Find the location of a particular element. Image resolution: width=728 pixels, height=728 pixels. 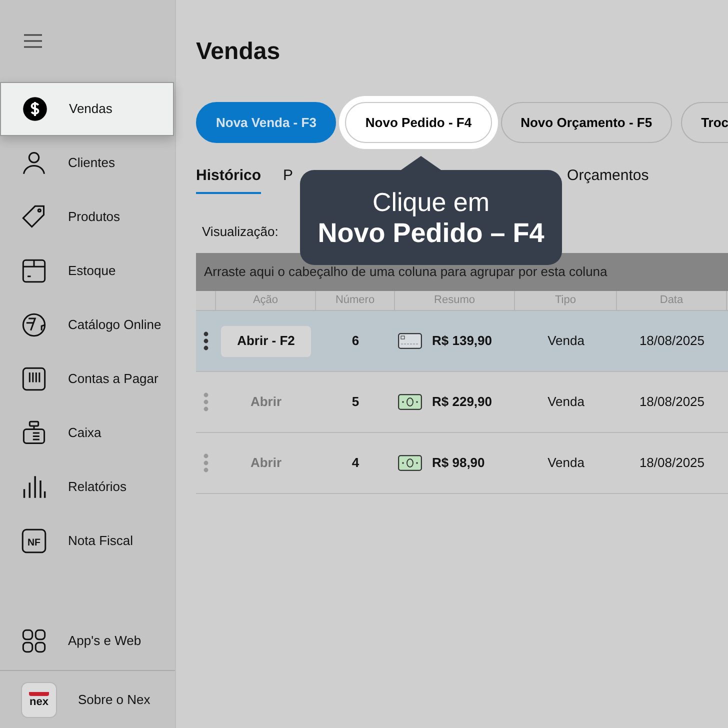

logo-icon: nex is located at coordinates (39, 700).